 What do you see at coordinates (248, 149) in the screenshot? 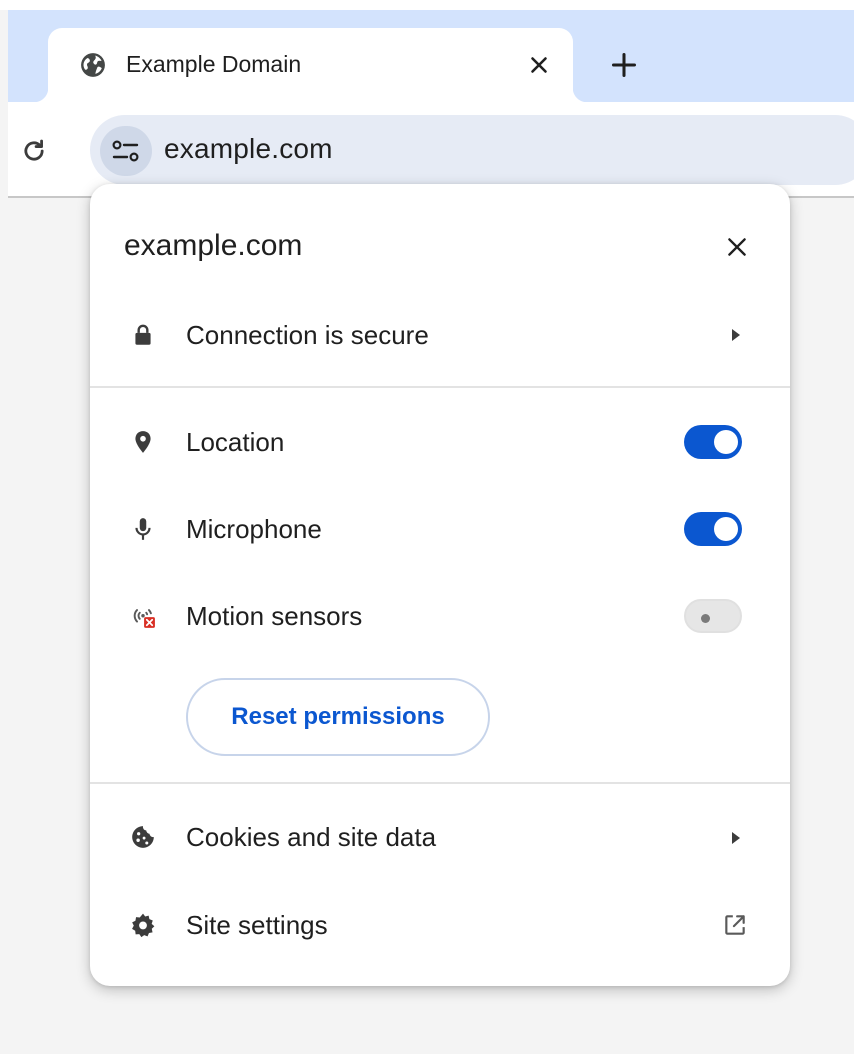
I see `address-text: example.com` at bounding box center [248, 149].